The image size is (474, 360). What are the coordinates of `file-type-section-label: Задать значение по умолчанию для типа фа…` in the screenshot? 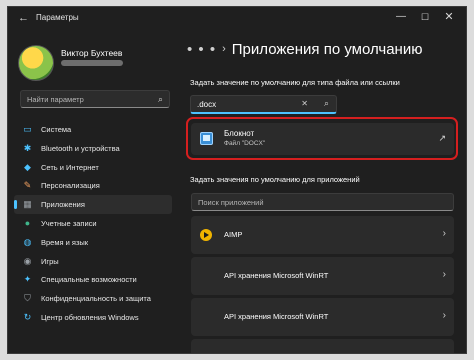 It's located at (295, 82).